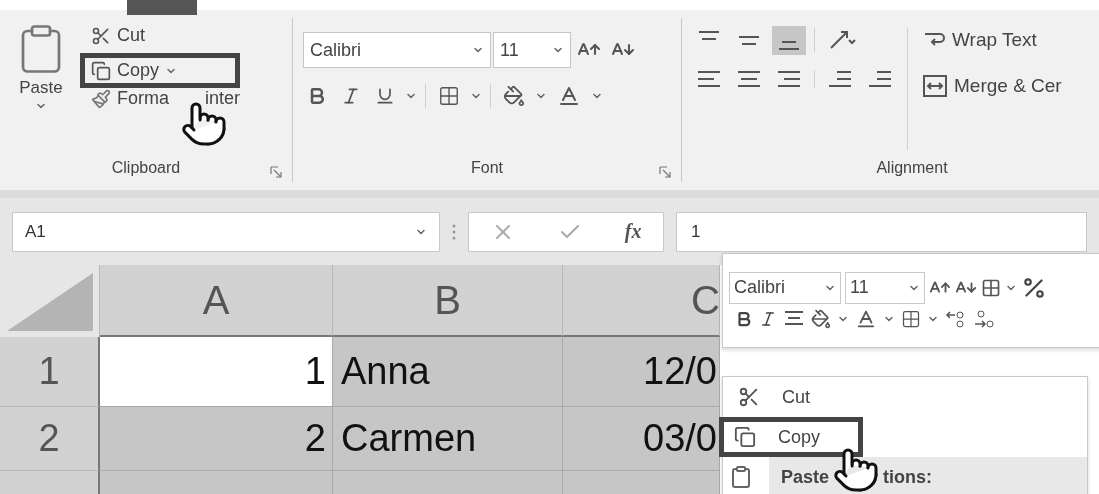 This screenshot has width=1099, height=494. I want to click on align-left-icon, so click(709, 79).